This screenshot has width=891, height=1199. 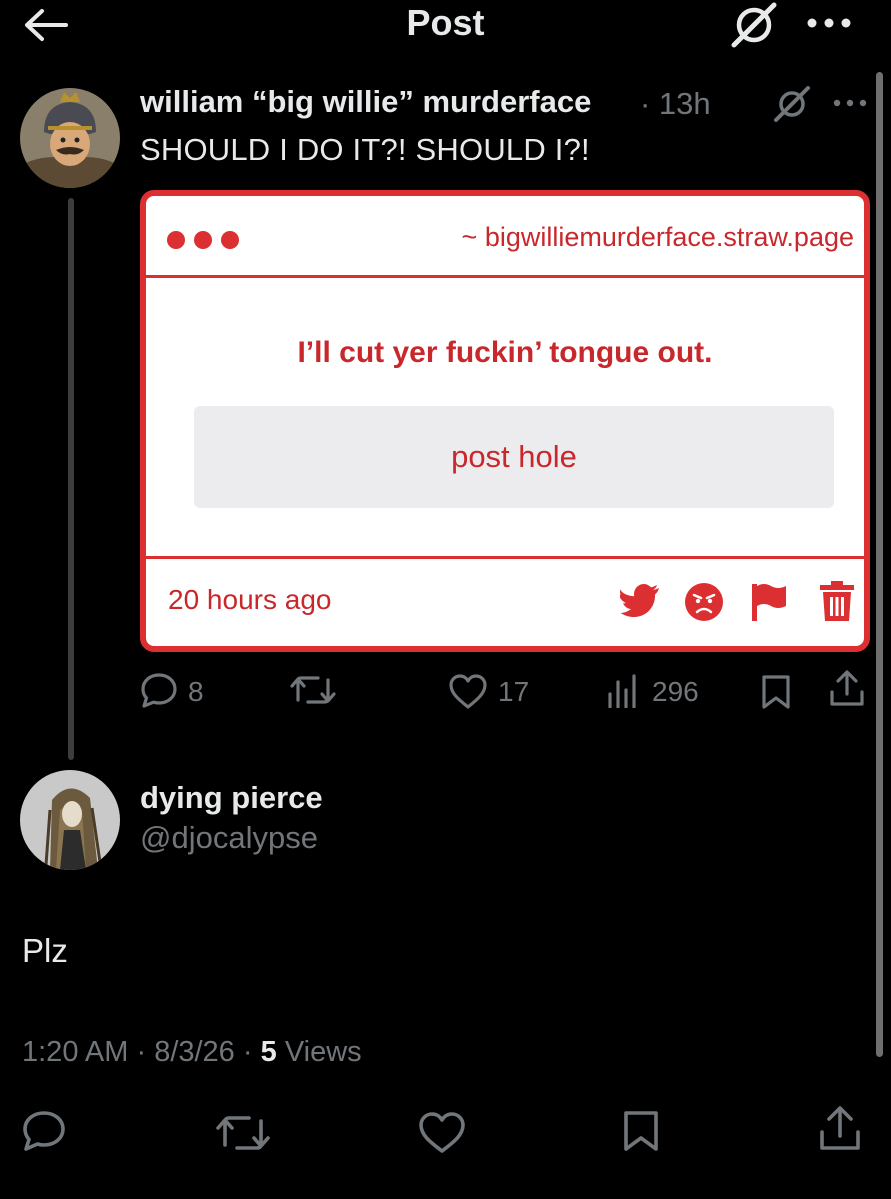 I want to click on card-post-hole-button: post hole, so click(x=514, y=457).